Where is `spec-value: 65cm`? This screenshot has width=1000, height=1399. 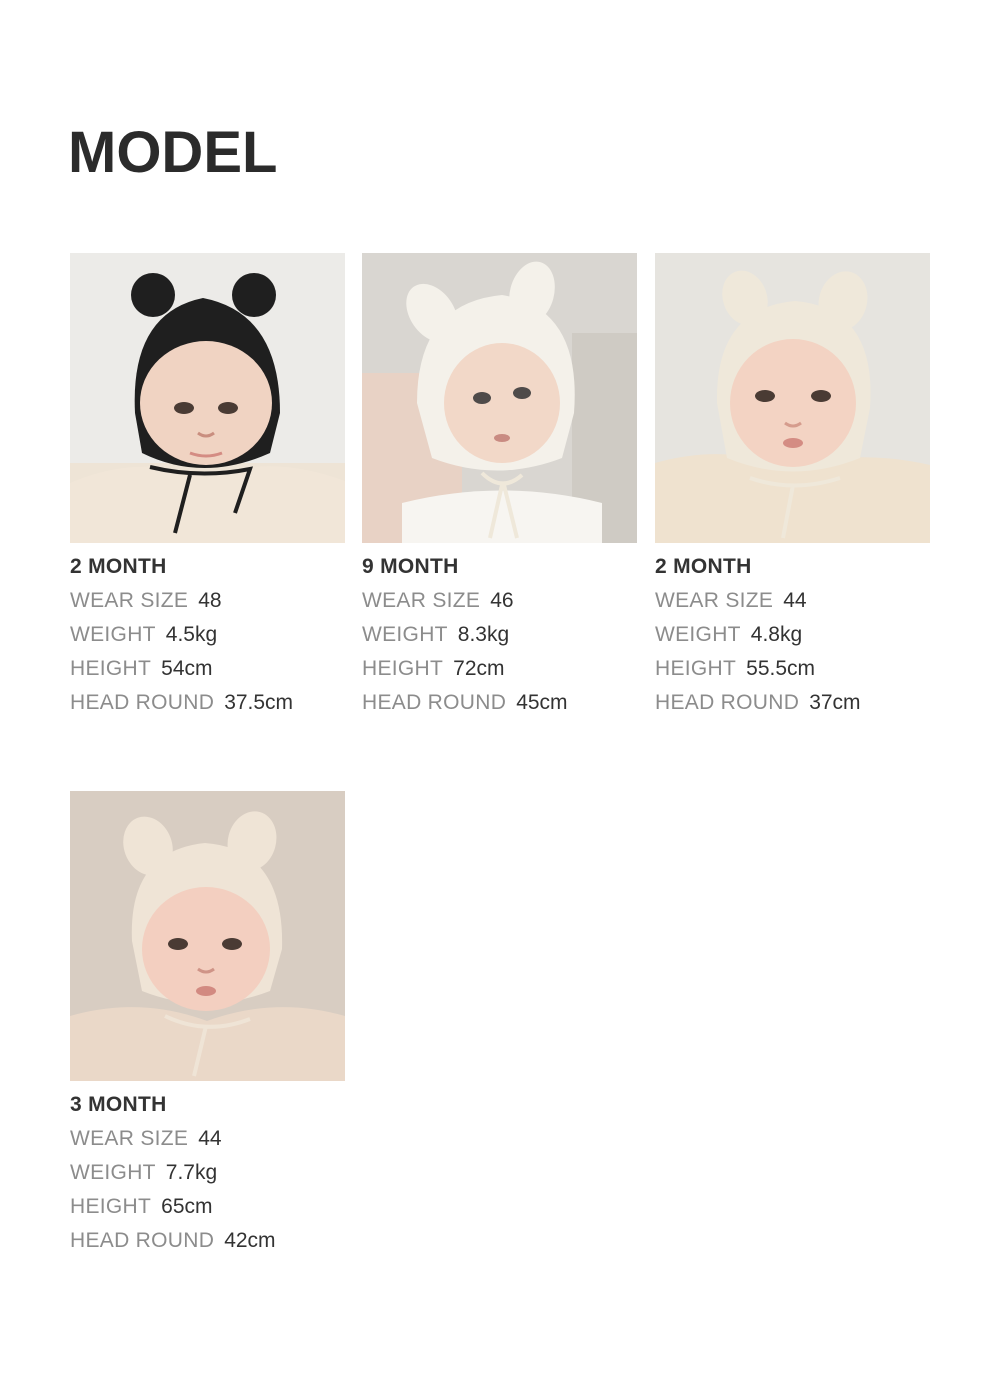 spec-value: 65cm is located at coordinates (187, 1206).